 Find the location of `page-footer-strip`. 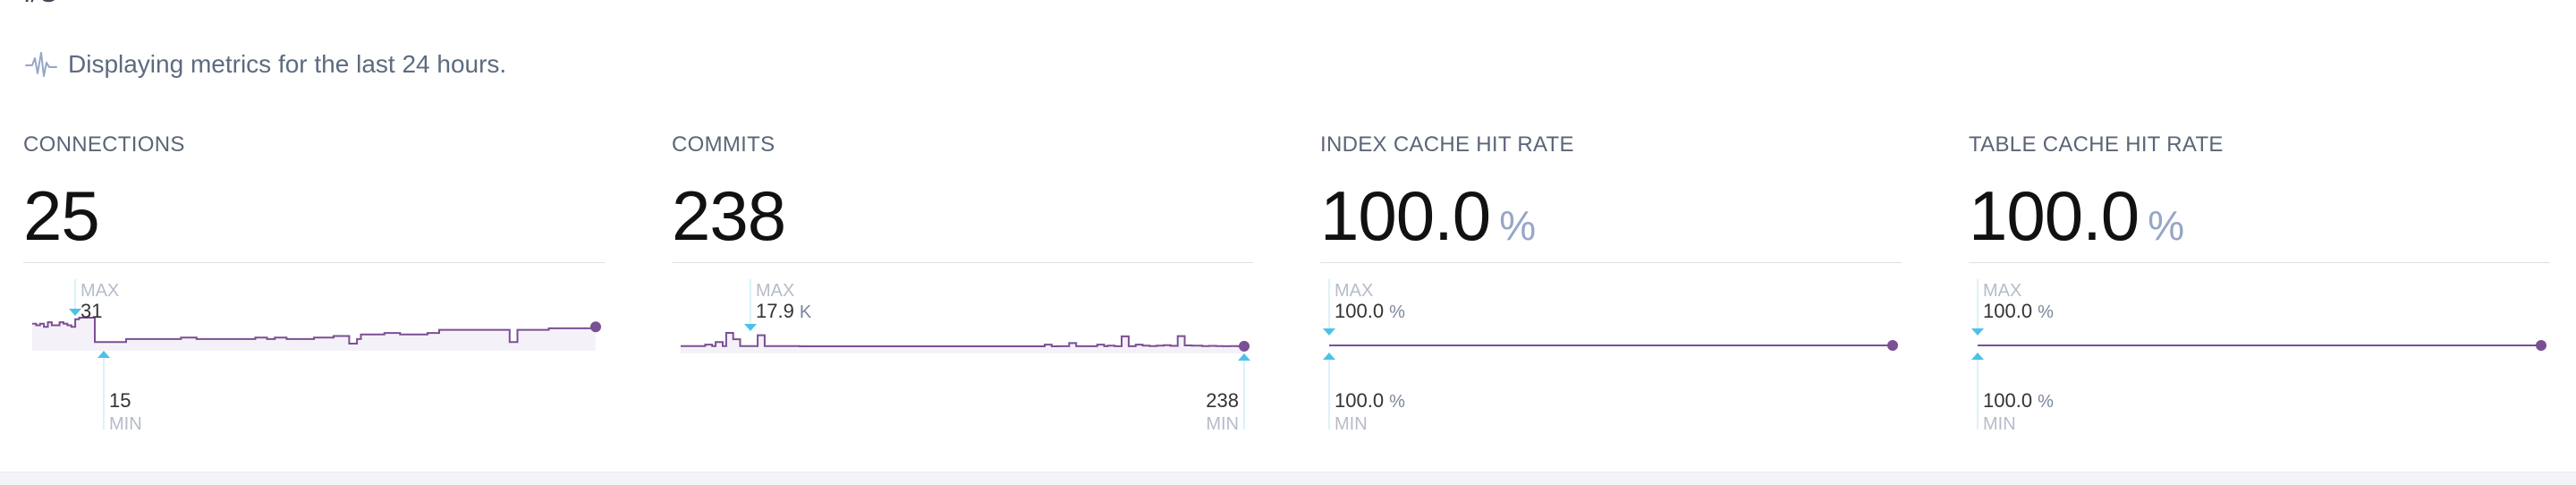

page-footer-strip is located at coordinates (1288, 478).